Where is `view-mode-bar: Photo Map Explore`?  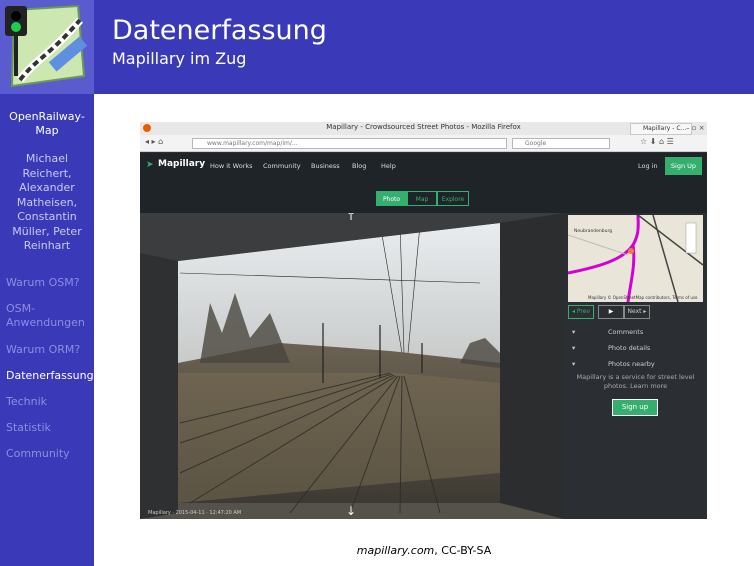 view-mode-bar: Photo Map Explore is located at coordinates (423, 196).